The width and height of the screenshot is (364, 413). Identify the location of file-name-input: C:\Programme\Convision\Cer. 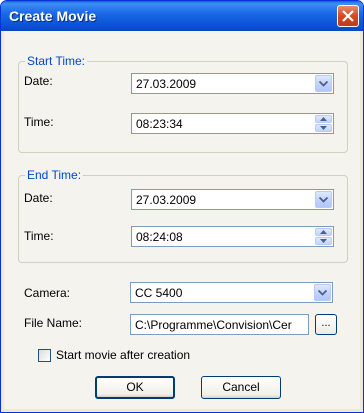
(219, 324).